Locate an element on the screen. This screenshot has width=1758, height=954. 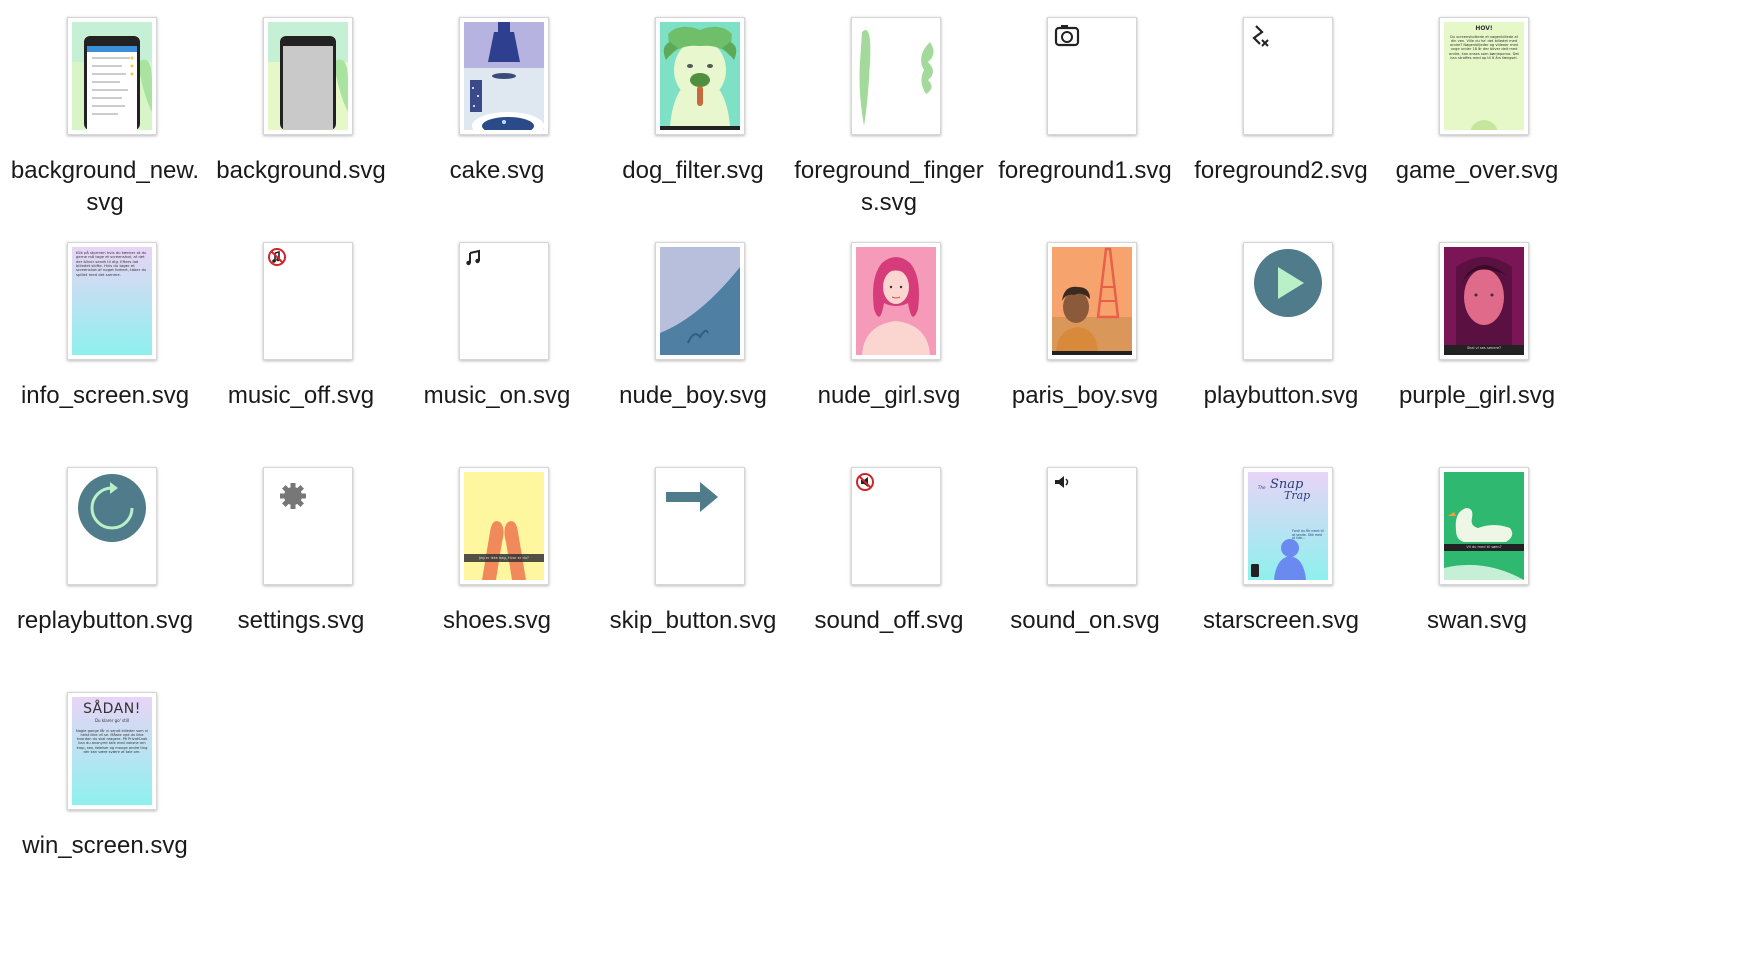
file-name-label: playbutton.svg is located at coordinates (1281, 396).